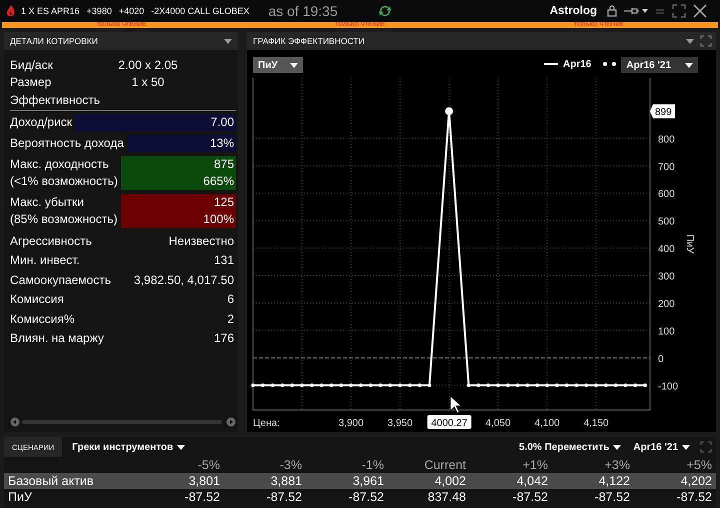  Describe the element at coordinates (445, 465) in the screenshot. I see `column-header: Current` at that location.